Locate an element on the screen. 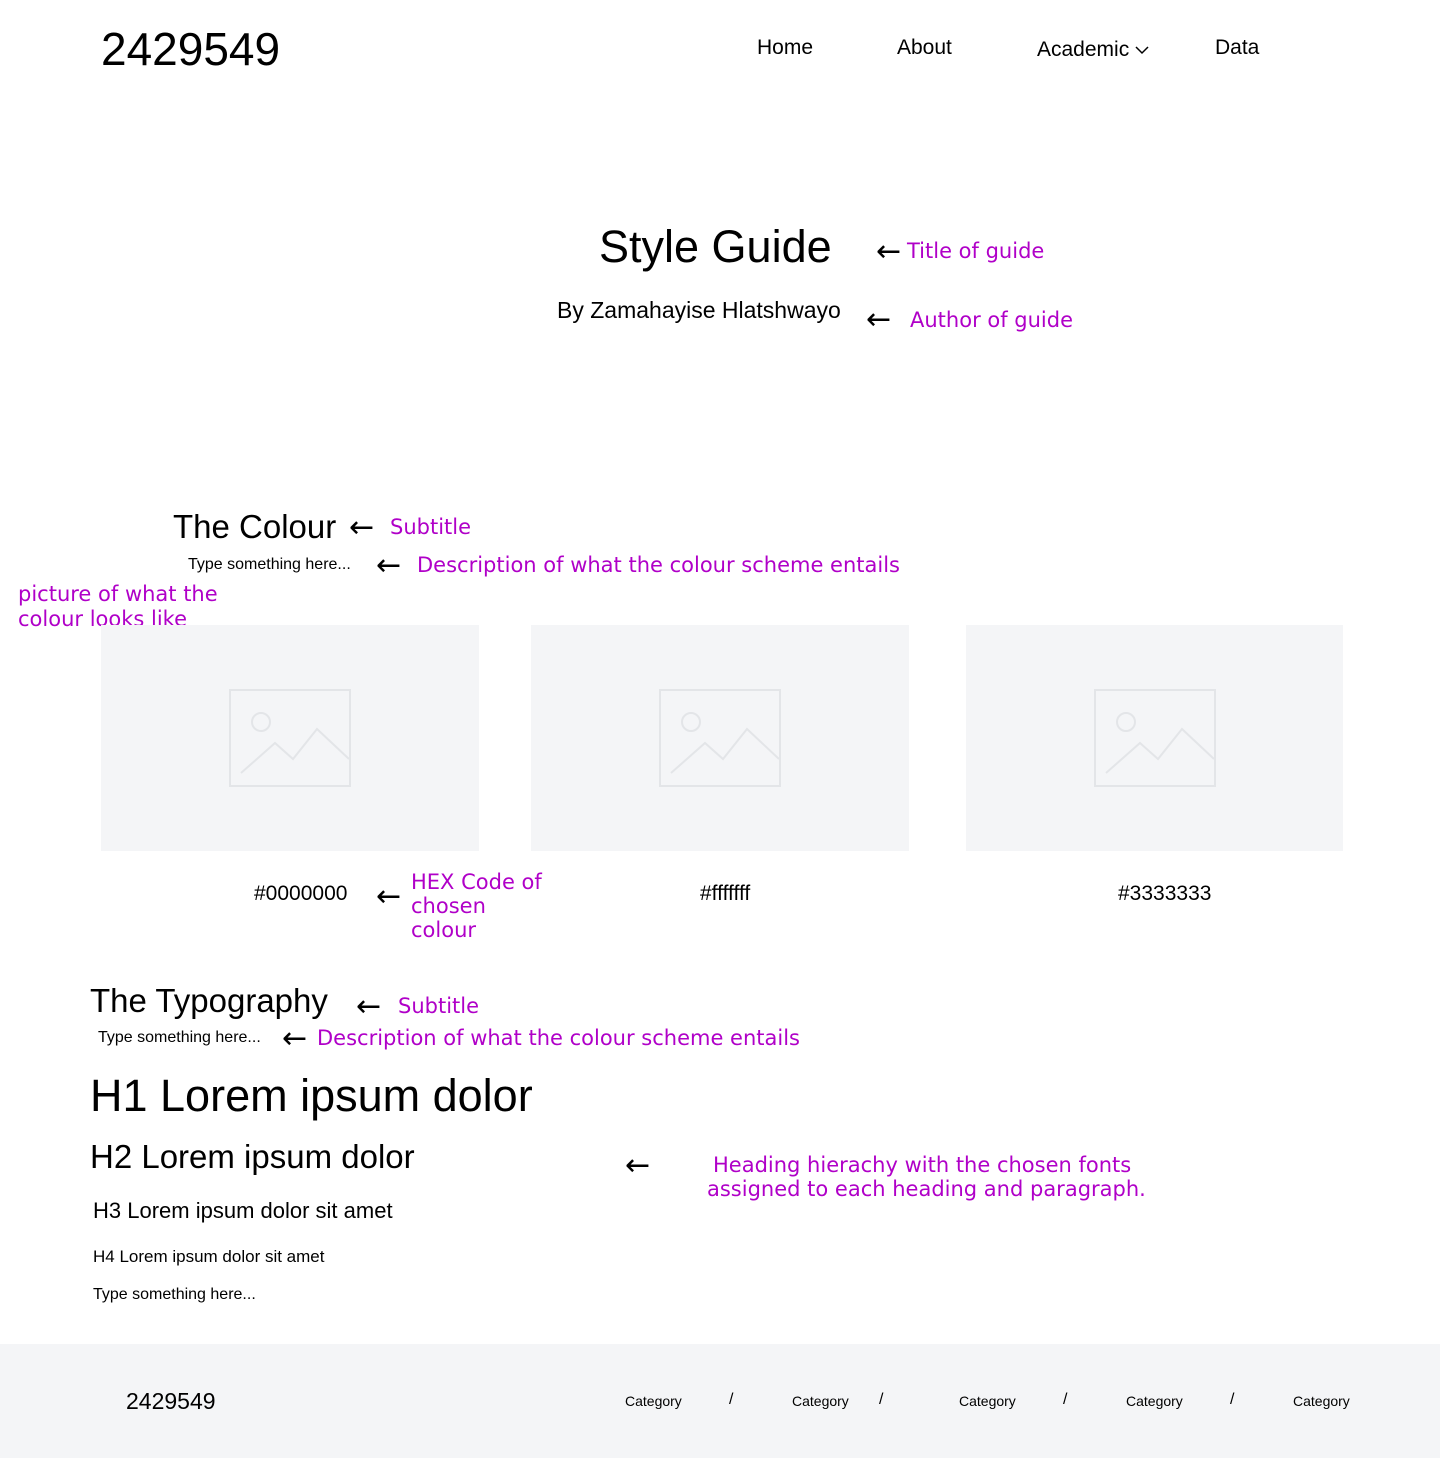 This screenshot has height=1458, width=1440. nav-academic-label: Academic is located at coordinates (1083, 49).